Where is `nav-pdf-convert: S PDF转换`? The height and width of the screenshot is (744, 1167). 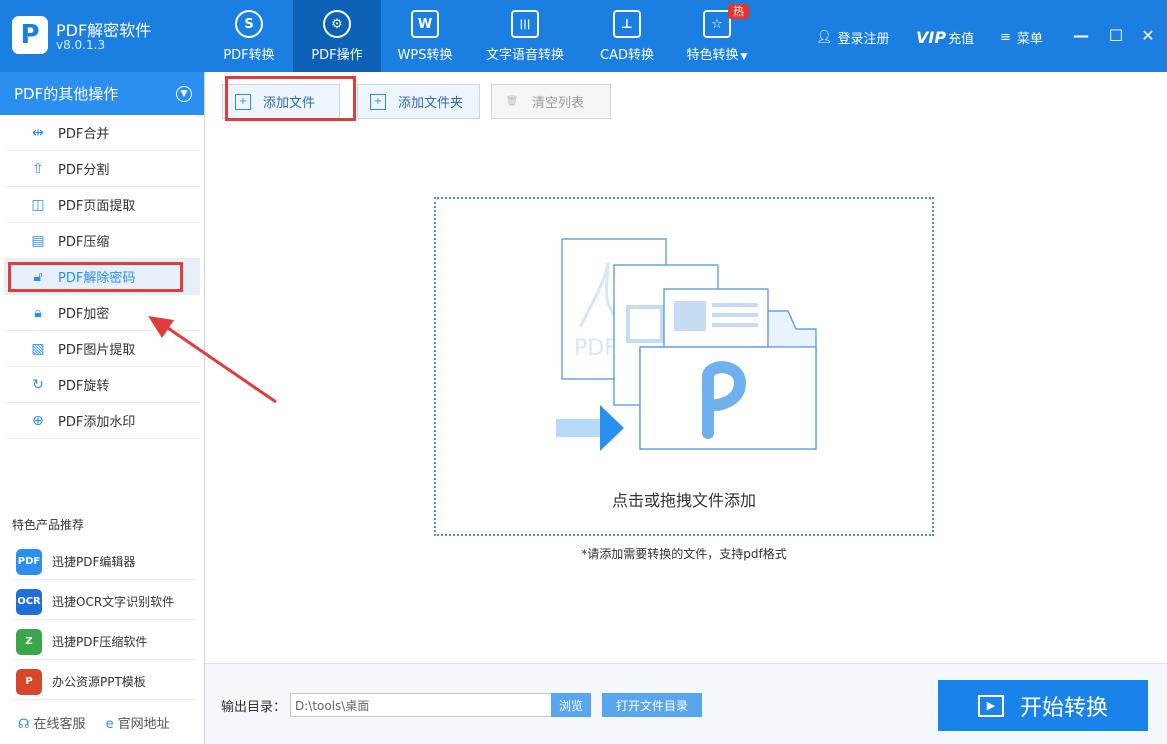
nav-pdf-convert: S PDF转换 is located at coordinates (249, 36).